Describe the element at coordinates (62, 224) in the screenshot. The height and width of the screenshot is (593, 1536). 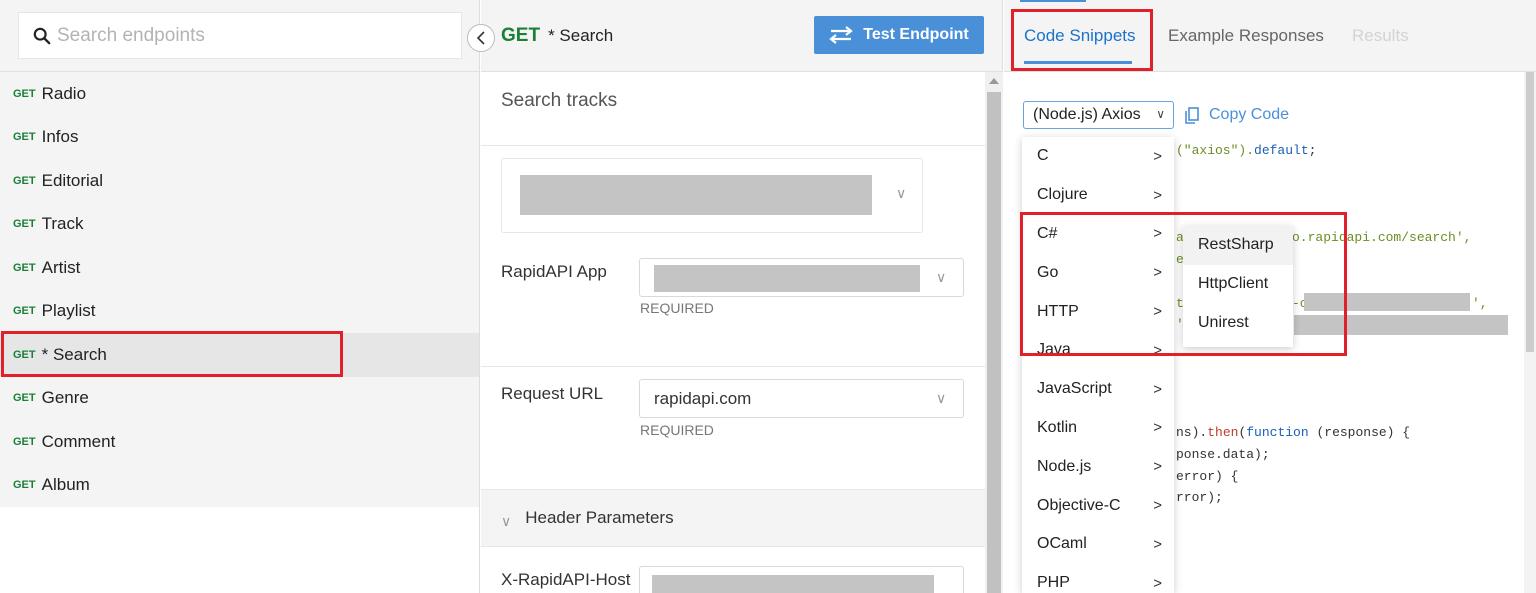
I see `endpoint-name: Track` at that location.